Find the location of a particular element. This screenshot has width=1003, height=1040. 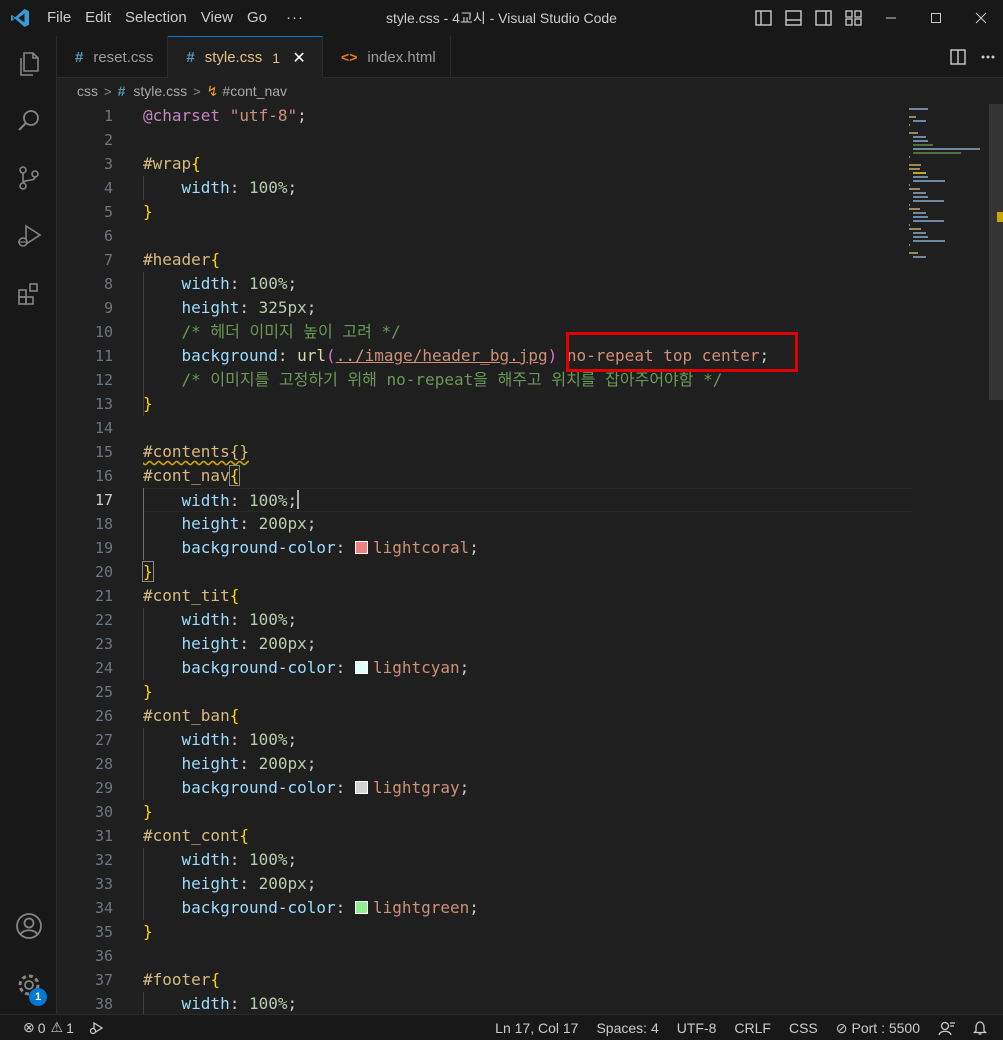

breadcrumb-symbol: #cont_nav is located at coordinates (254, 91).